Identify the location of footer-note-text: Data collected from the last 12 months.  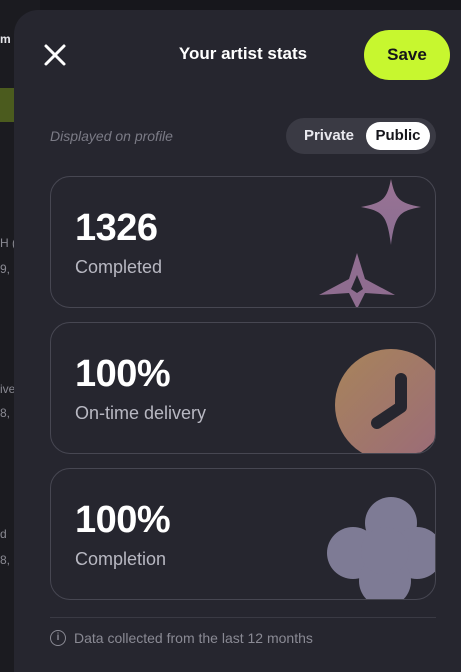
(193, 638).